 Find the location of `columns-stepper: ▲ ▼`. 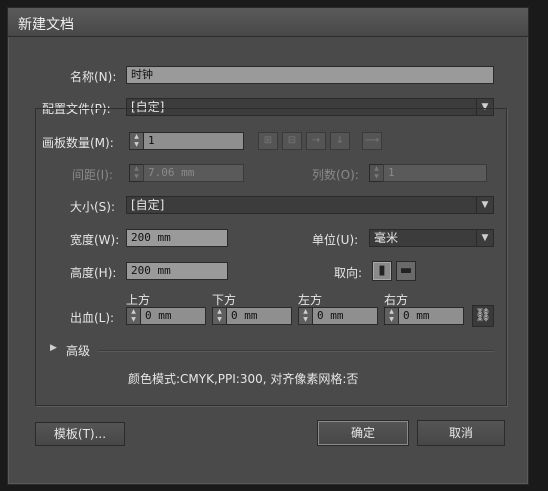

columns-stepper: ▲ ▼ is located at coordinates (376, 173).